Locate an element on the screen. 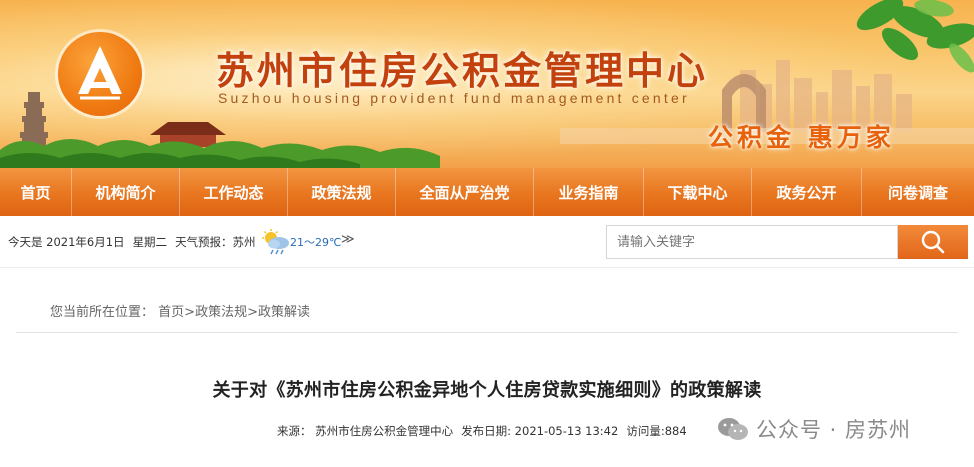 This screenshot has width=974, height=467. article-views: 访问量:884 is located at coordinates (656, 431).